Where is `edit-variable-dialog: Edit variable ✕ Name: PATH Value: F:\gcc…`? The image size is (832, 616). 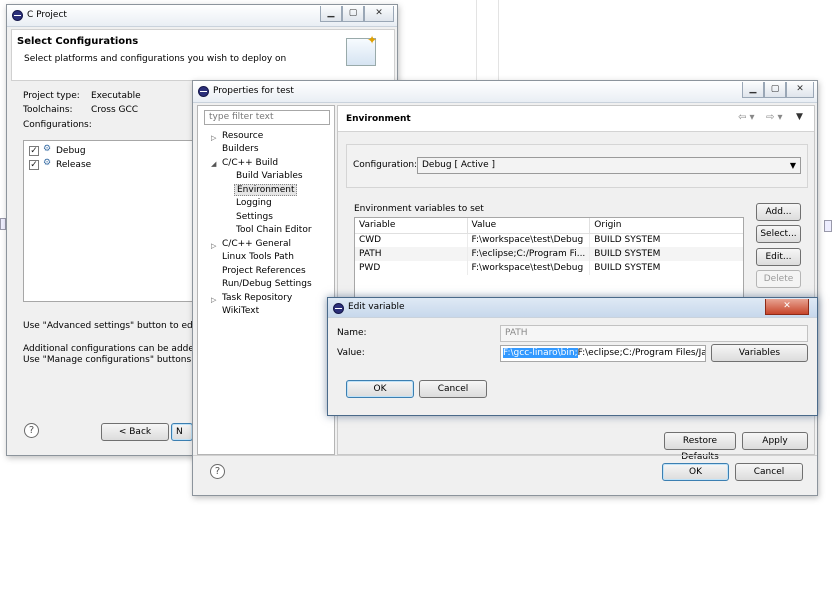
edit-variable-dialog: Edit variable ✕ Name: PATH Value: F:\gcc… is located at coordinates (572, 356).